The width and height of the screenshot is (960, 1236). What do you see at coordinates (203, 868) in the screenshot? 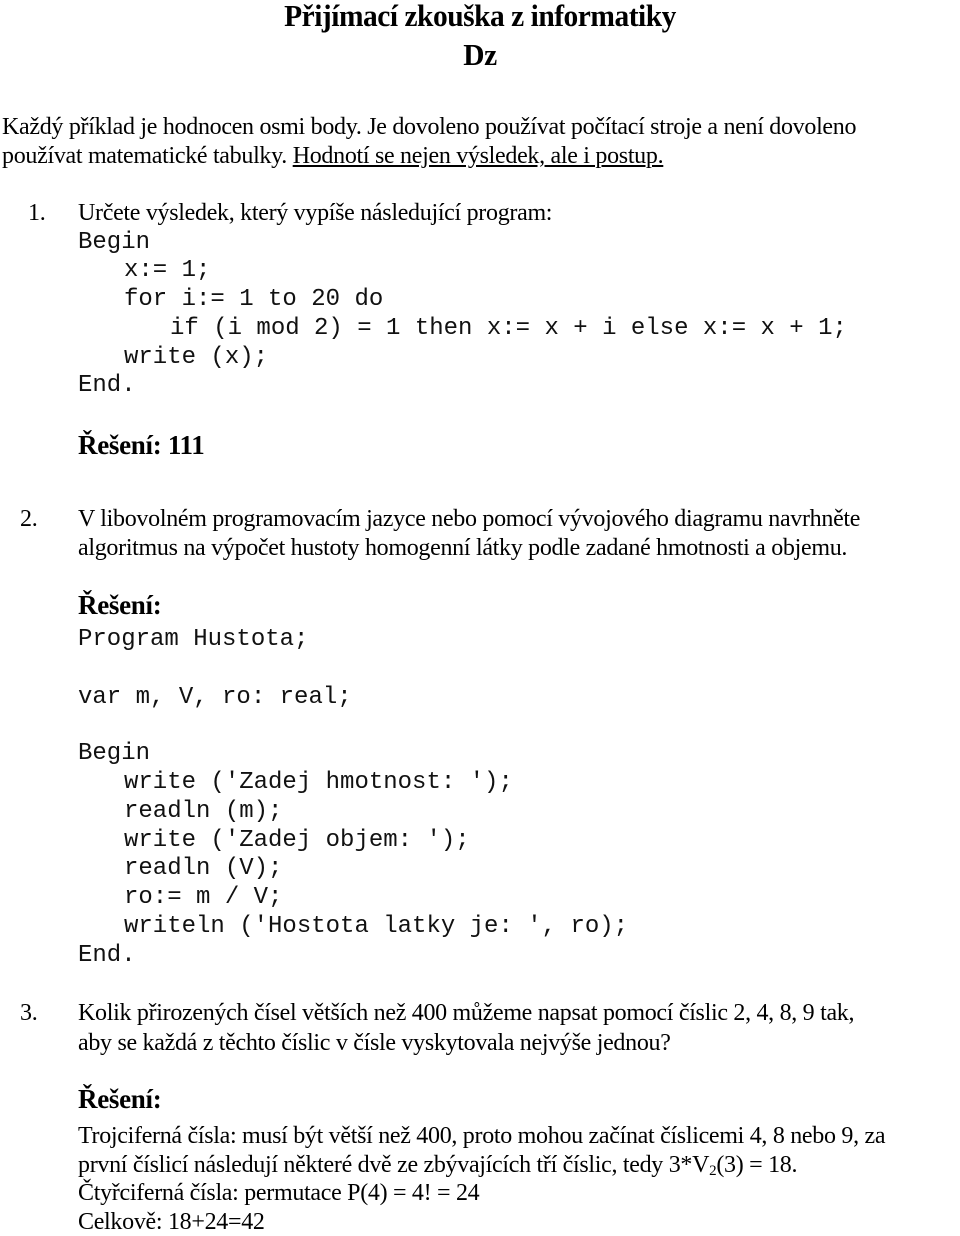
I see `task2-code-line: readln (V);` at bounding box center [203, 868].